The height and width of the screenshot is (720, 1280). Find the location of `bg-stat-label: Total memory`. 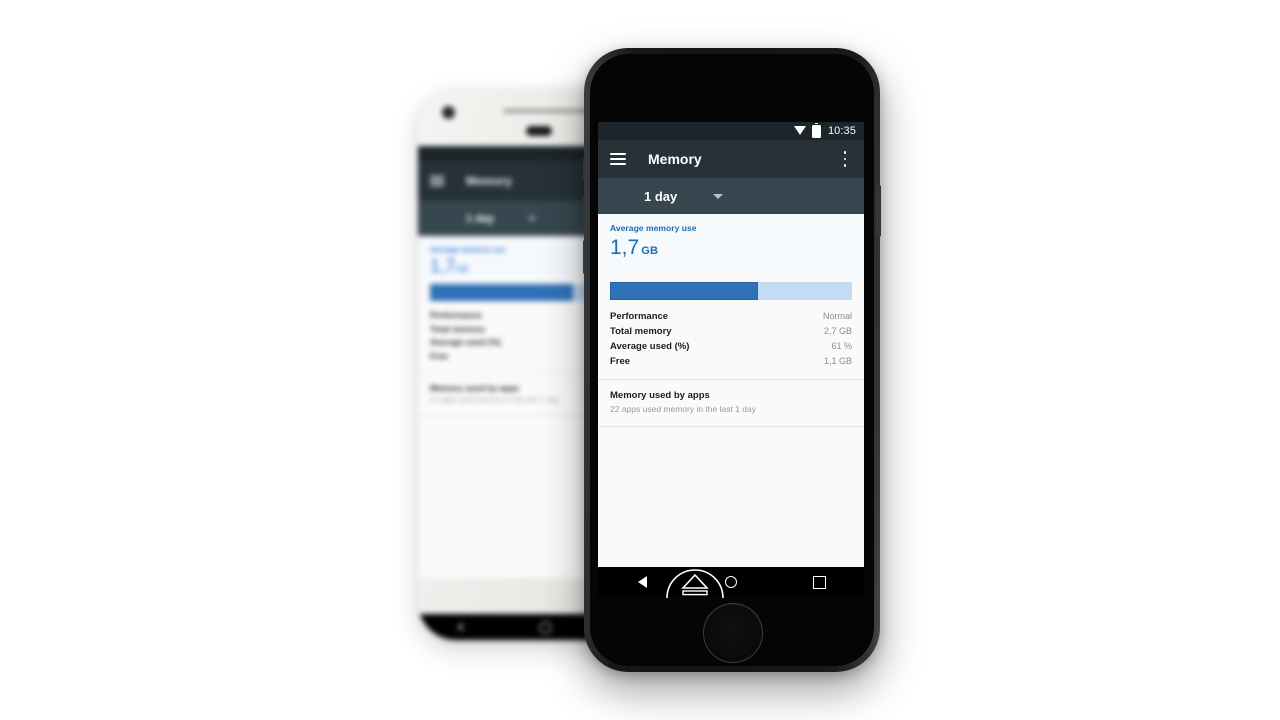

bg-stat-label: Total memory is located at coordinates (458, 328).